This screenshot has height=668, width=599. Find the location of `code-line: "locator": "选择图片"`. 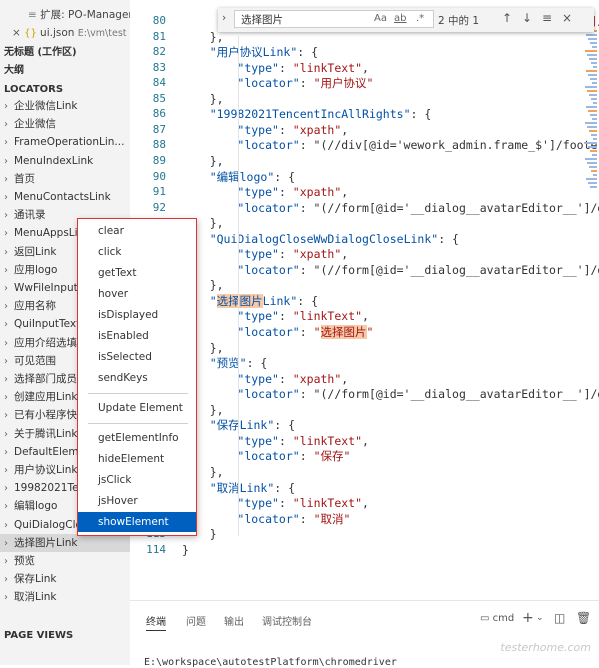

code-line: "locator": "选择图片" is located at coordinates (277, 333).